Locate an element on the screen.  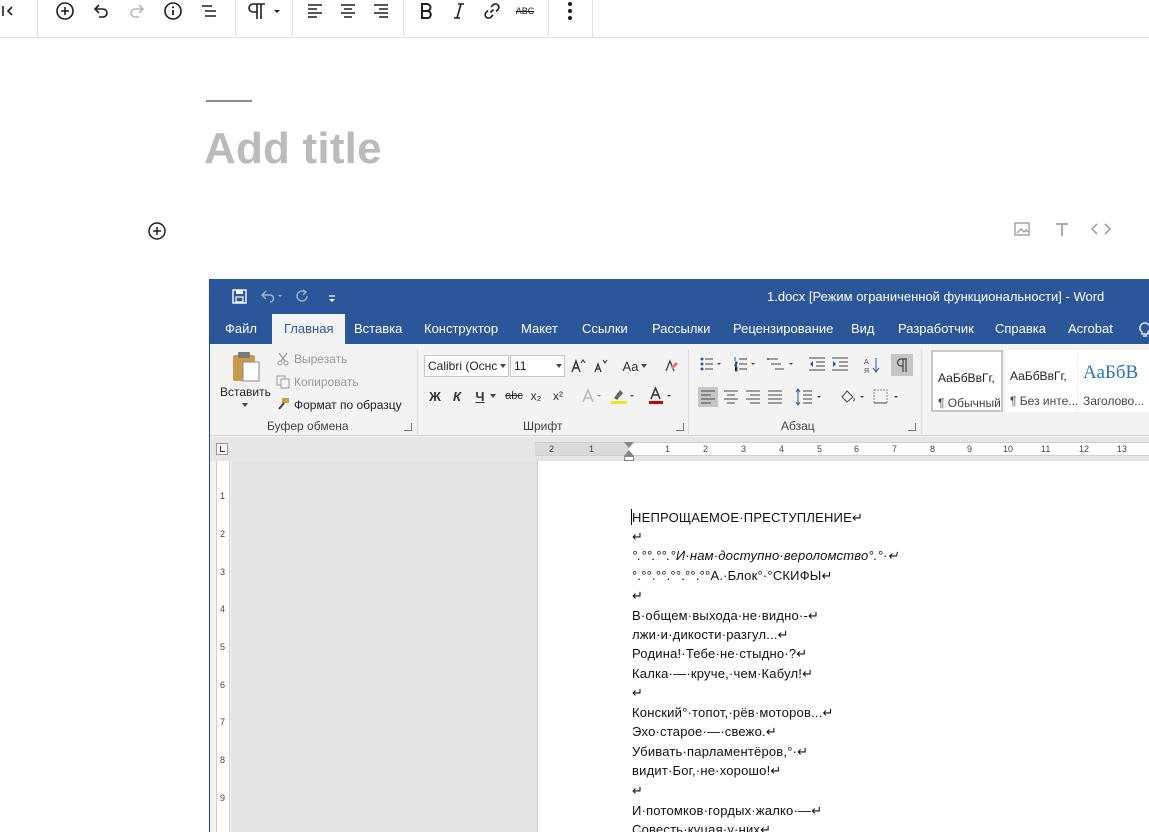
ruler-number: 10 is located at coordinates (1008, 449).